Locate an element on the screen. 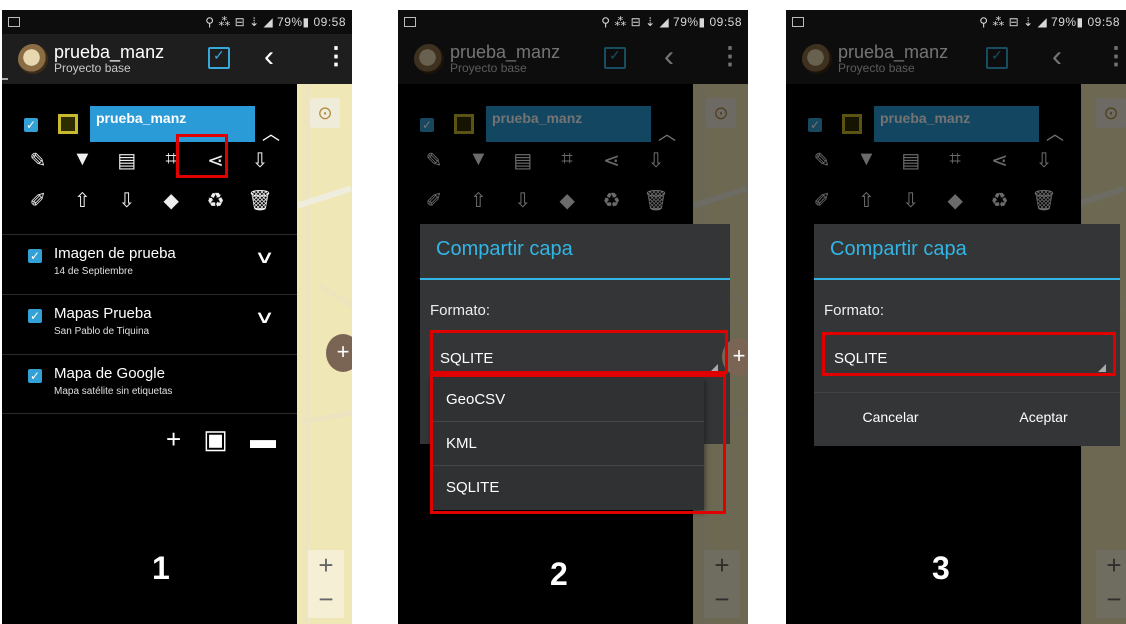  filter-icon: ▼ is located at coordinates (82, 160).